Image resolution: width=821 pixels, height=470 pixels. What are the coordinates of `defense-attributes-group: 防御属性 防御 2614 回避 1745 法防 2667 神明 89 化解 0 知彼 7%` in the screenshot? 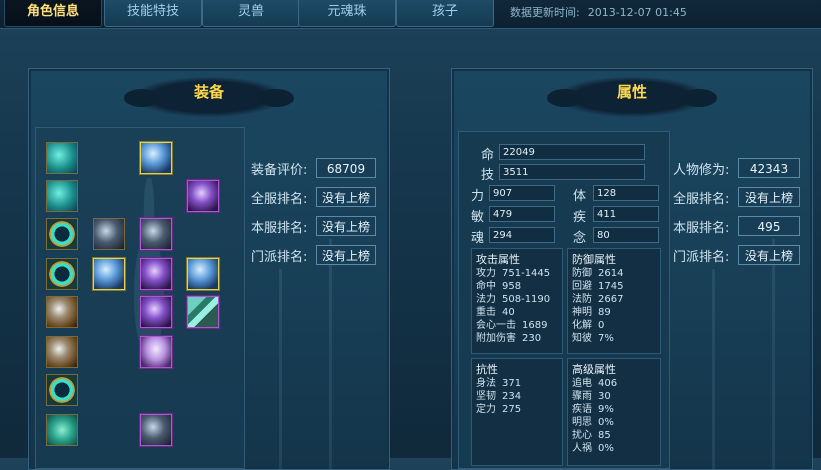 It's located at (614, 301).